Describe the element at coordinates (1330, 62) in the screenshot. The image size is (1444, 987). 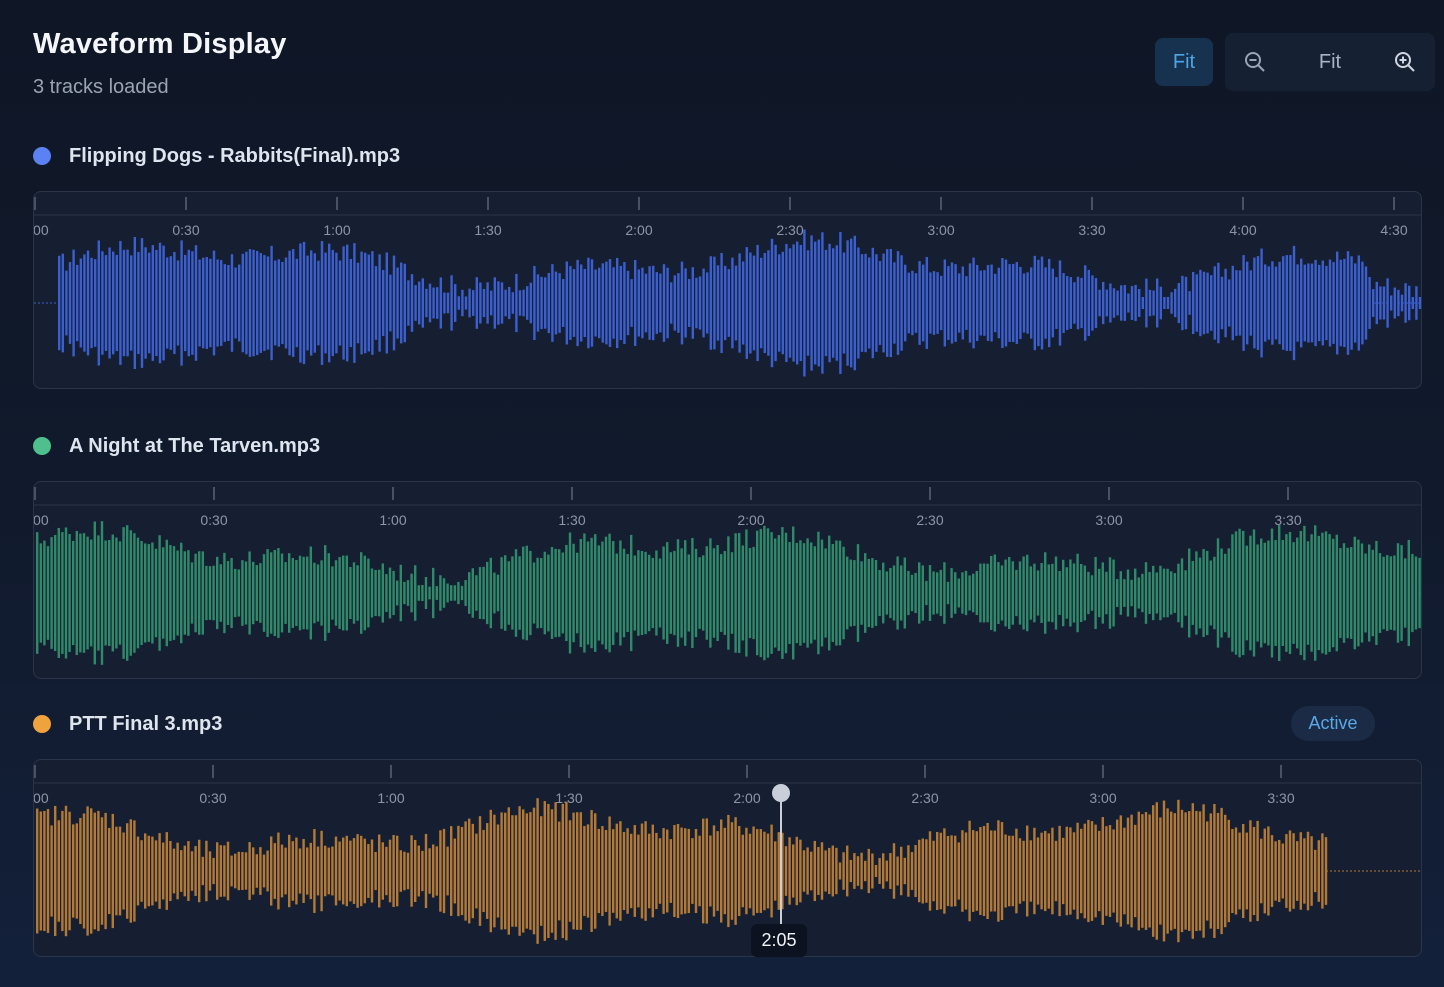
I see `fit-button: Fit` at that location.